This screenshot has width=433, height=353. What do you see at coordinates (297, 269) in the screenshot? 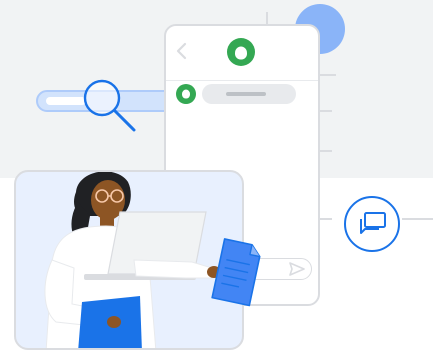
I see `send-icon` at bounding box center [297, 269].